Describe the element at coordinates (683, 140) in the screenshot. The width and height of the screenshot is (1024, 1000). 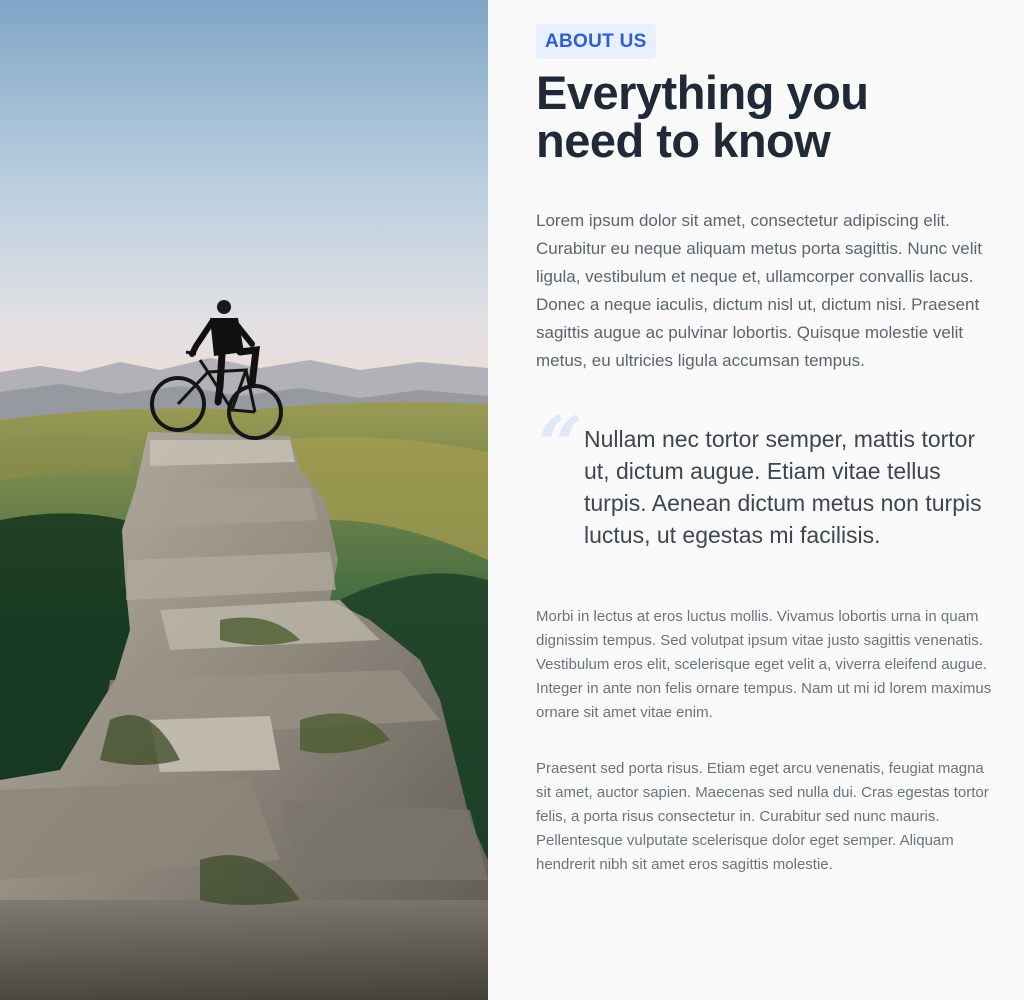
I see `title-line-2: need to know` at that location.